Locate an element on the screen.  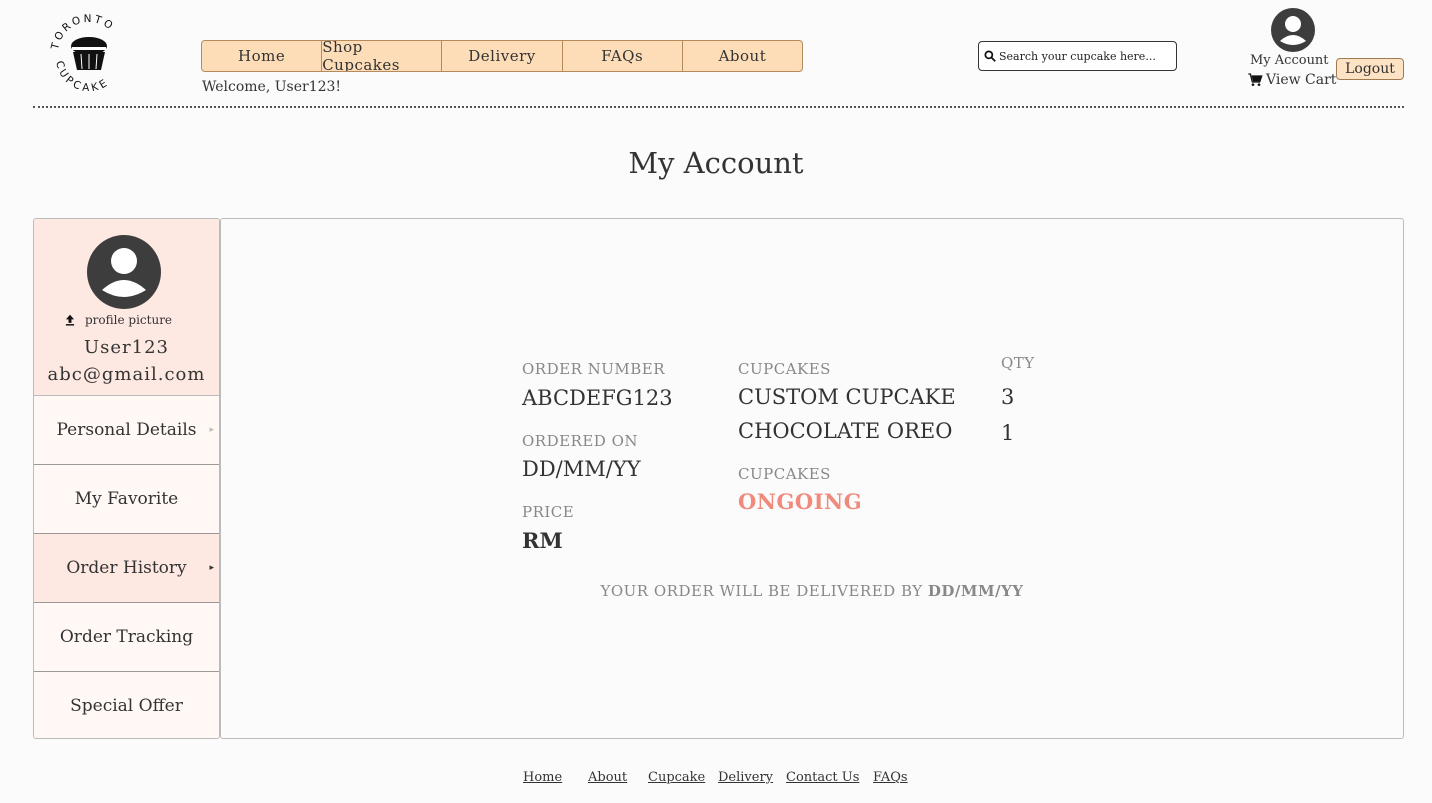
sidebar-item-label: My Favorite is located at coordinates (126, 499).